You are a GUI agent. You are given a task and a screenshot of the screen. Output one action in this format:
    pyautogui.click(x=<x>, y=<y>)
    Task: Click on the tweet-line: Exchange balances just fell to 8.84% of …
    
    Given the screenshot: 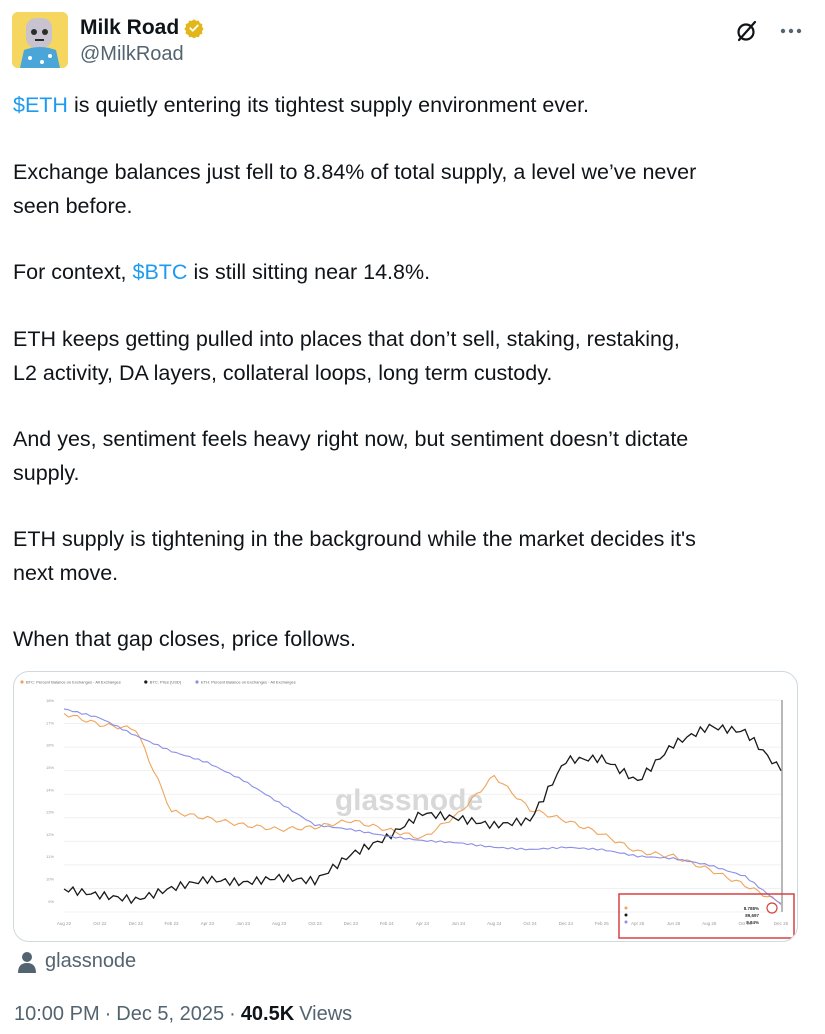 What is the action you would take?
    pyautogui.click(x=355, y=172)
    